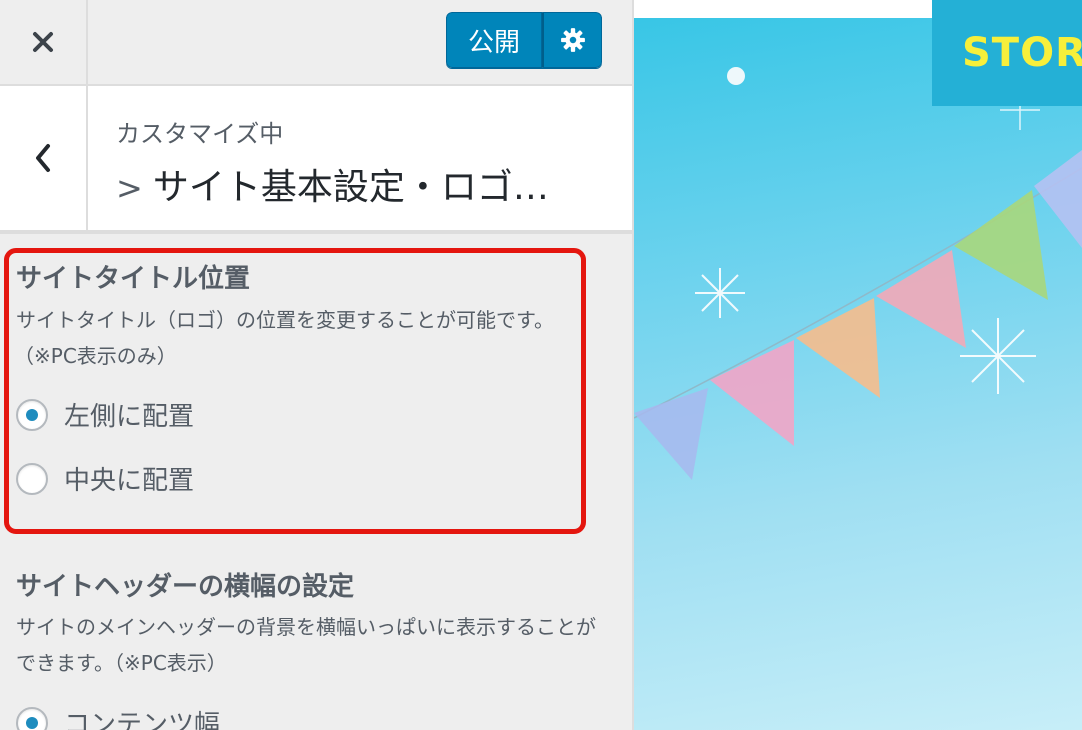  I want to click on gear-icon, so click(572, 40).